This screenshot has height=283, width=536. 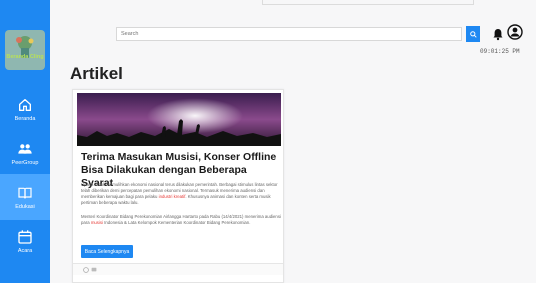 What do you see at coordinates (86, 270) in the screenshot?
I see `like-icon` at bounding box center [86, 270].